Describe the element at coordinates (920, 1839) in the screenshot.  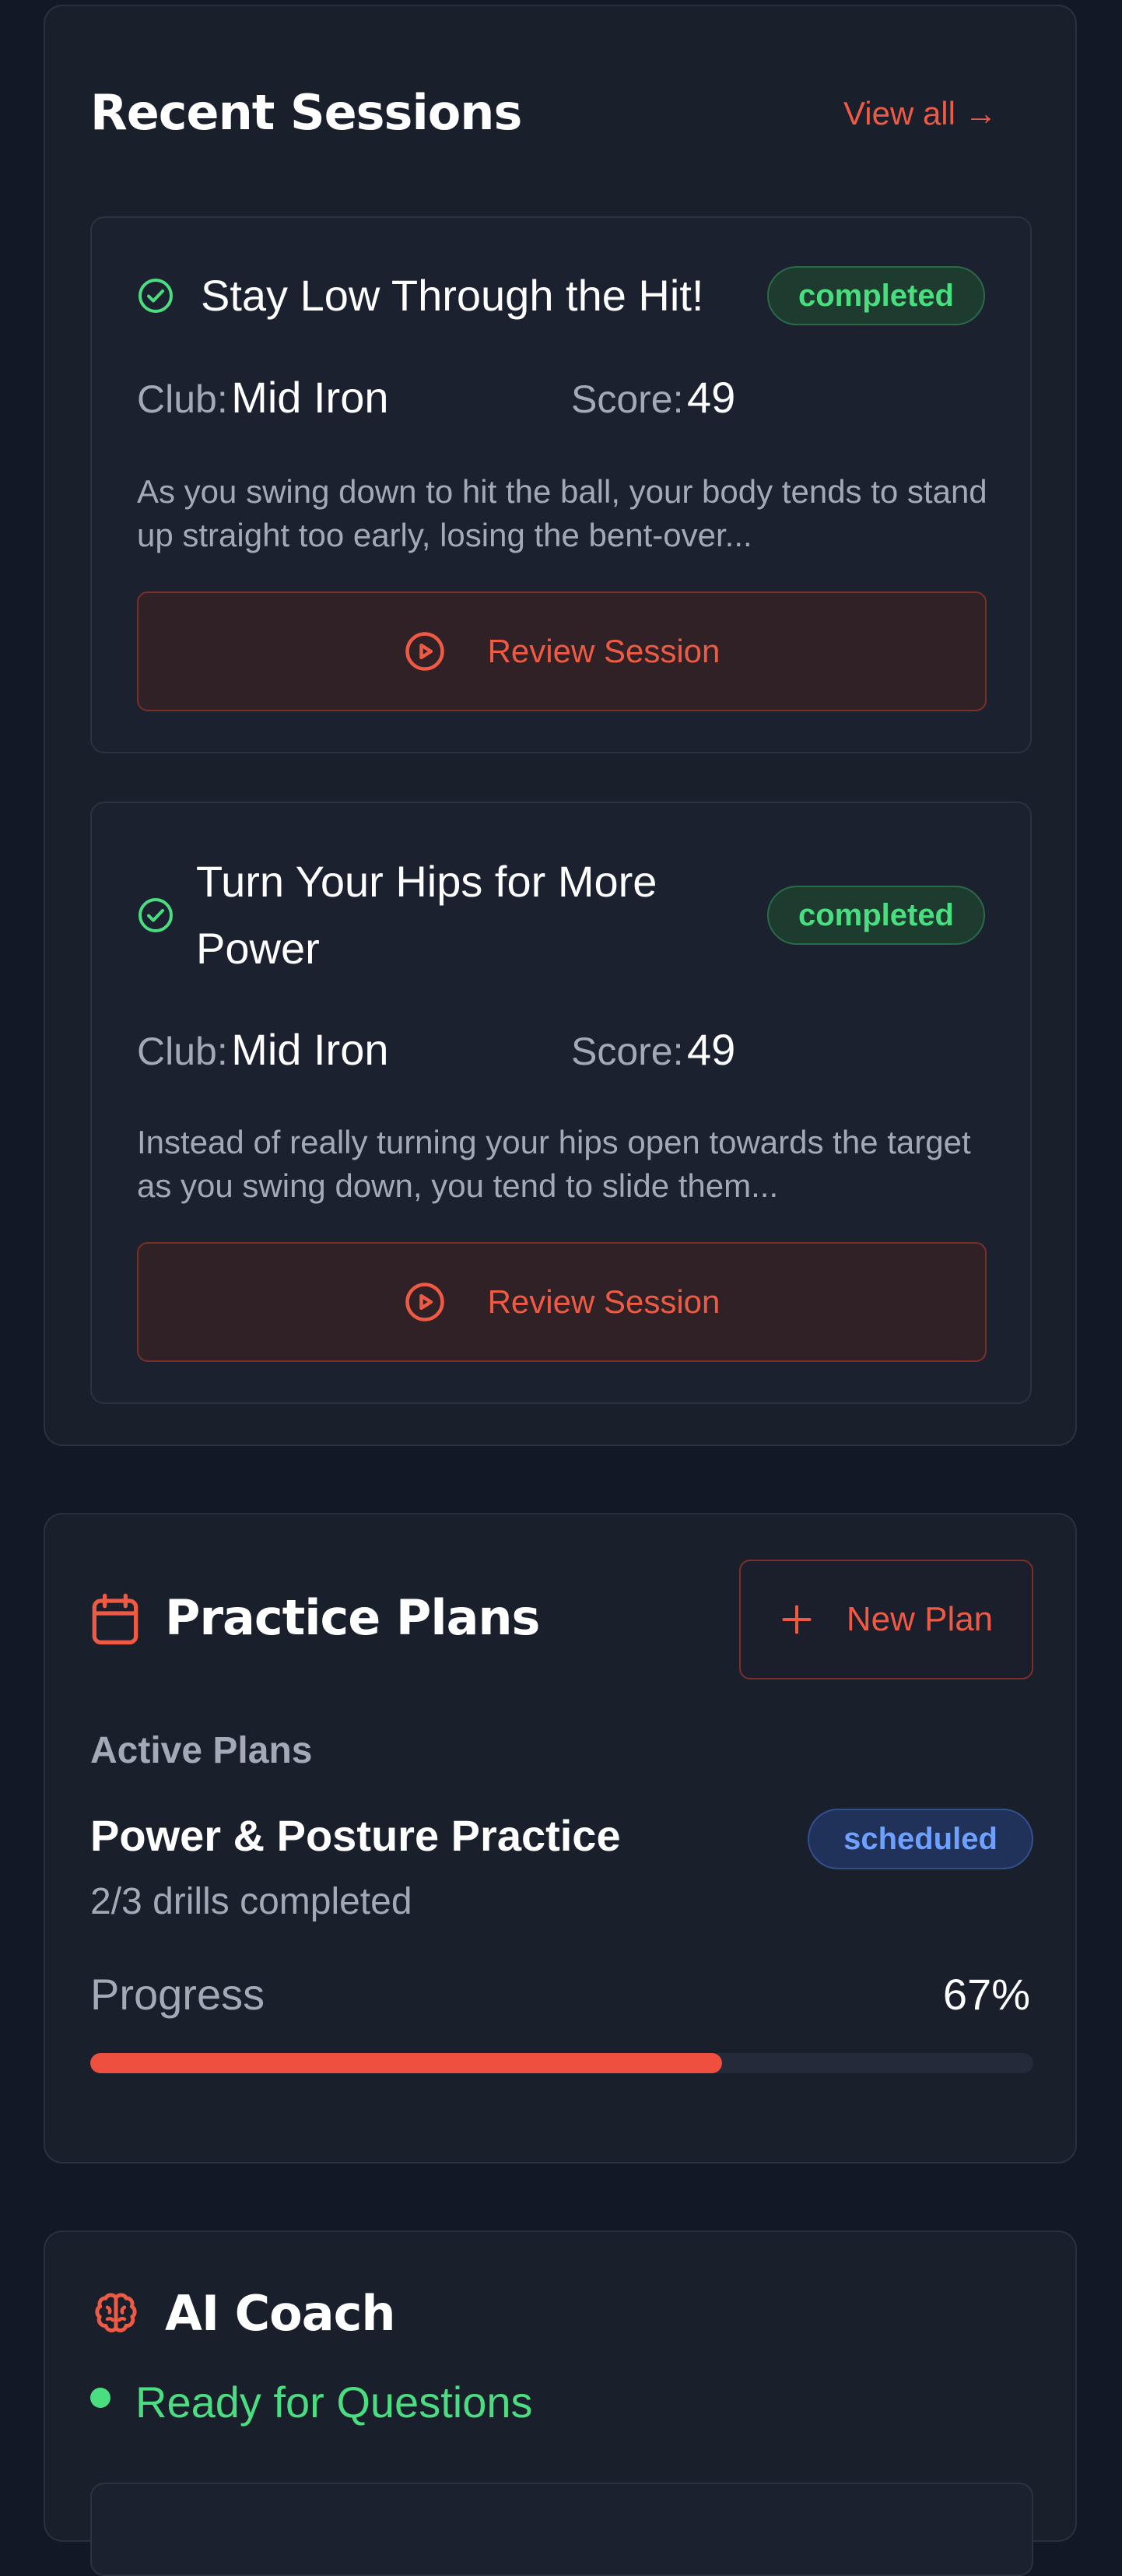
I see `plan-status-badge: scheduled` at that location.